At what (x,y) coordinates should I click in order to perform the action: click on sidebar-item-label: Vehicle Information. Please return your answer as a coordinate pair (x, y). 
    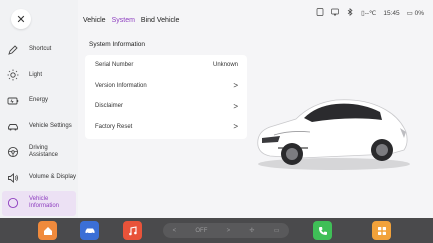
    Looking at the image, I should click on (44, 203).